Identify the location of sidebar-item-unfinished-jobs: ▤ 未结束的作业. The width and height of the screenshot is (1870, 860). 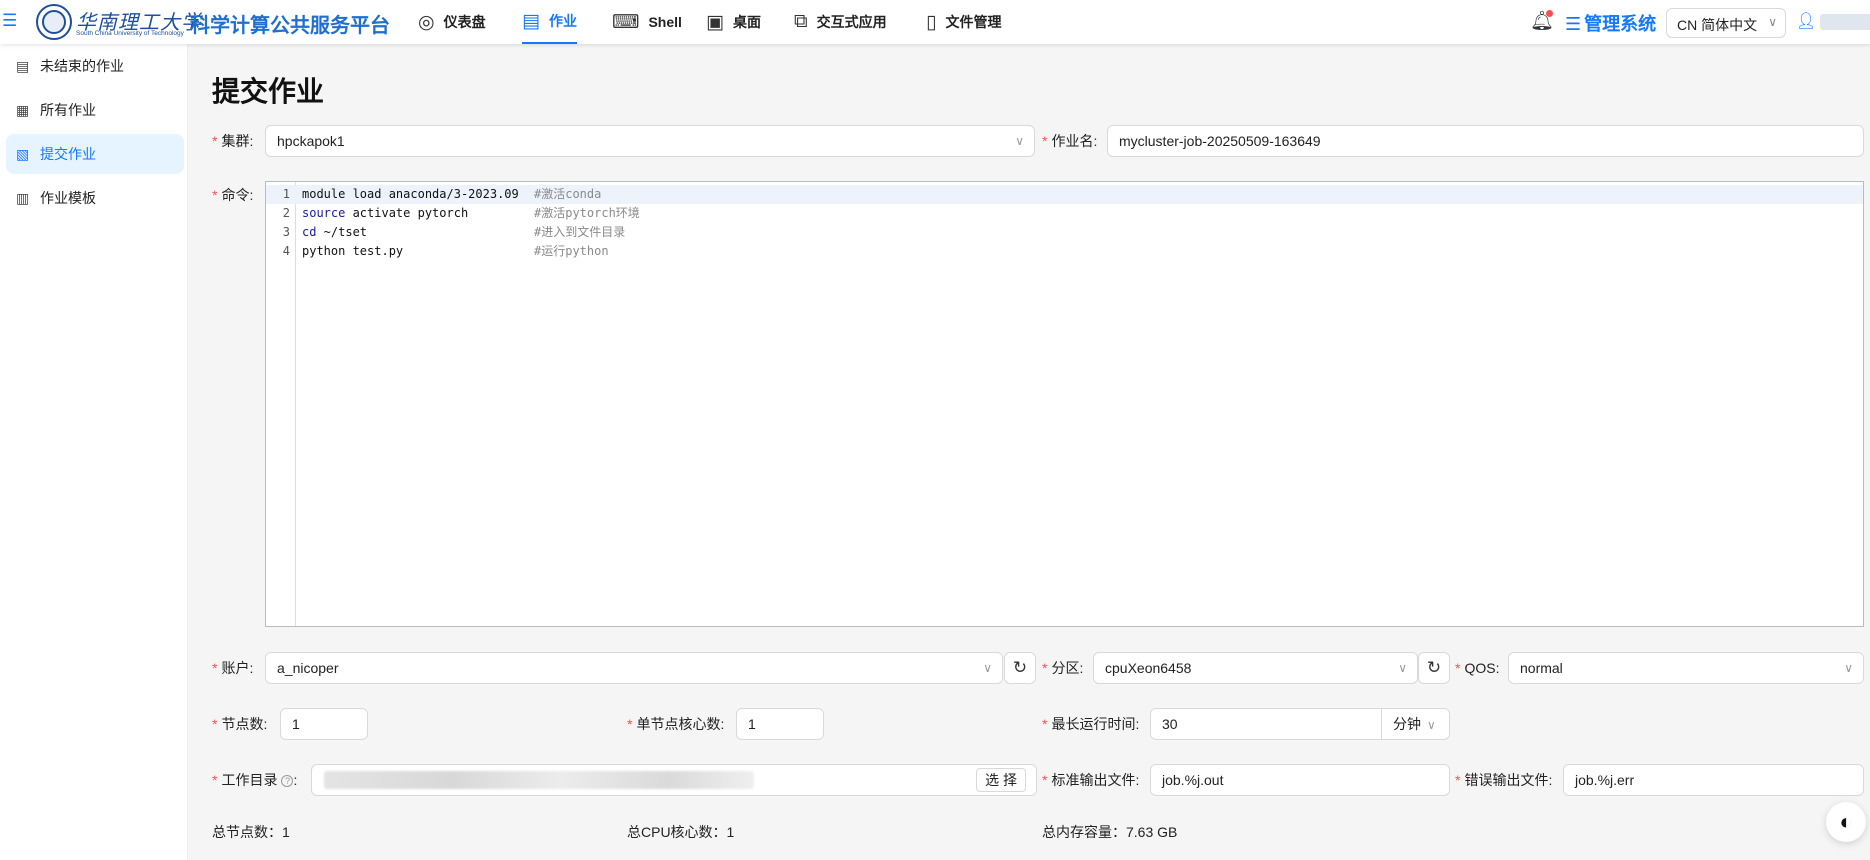
(95, 66).